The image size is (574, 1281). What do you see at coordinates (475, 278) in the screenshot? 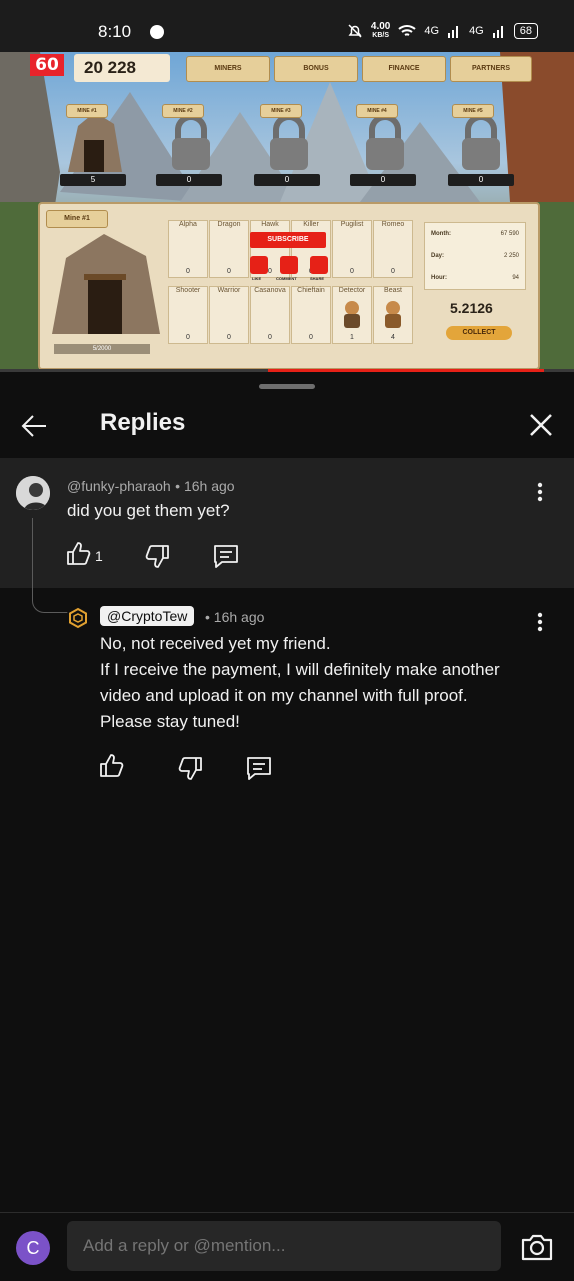
I see `stat-hour: Hour: 94` at bounding box center [475, 278].